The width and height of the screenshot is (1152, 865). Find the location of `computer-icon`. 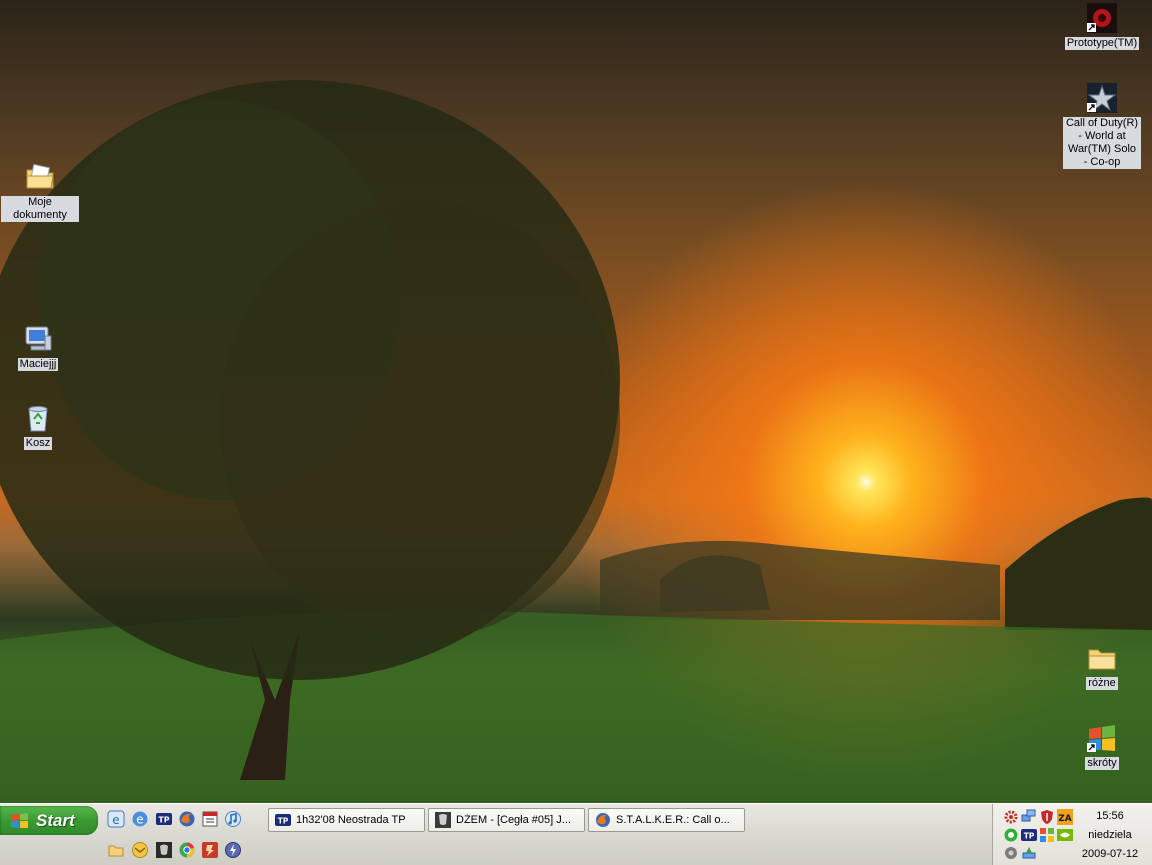

computer-icon is located at coordinates (38, 338).